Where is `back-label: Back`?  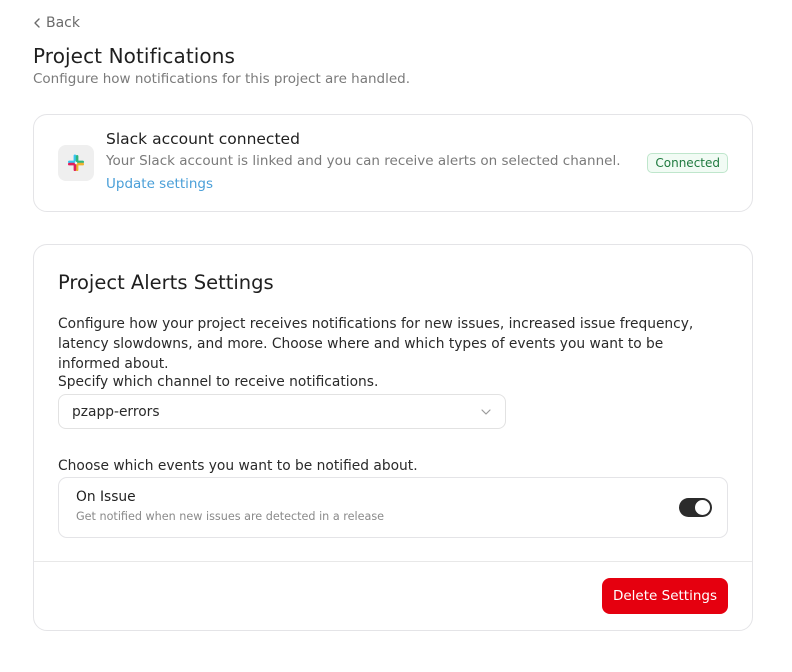
back-label: Back is located at coordinates (63, 23).